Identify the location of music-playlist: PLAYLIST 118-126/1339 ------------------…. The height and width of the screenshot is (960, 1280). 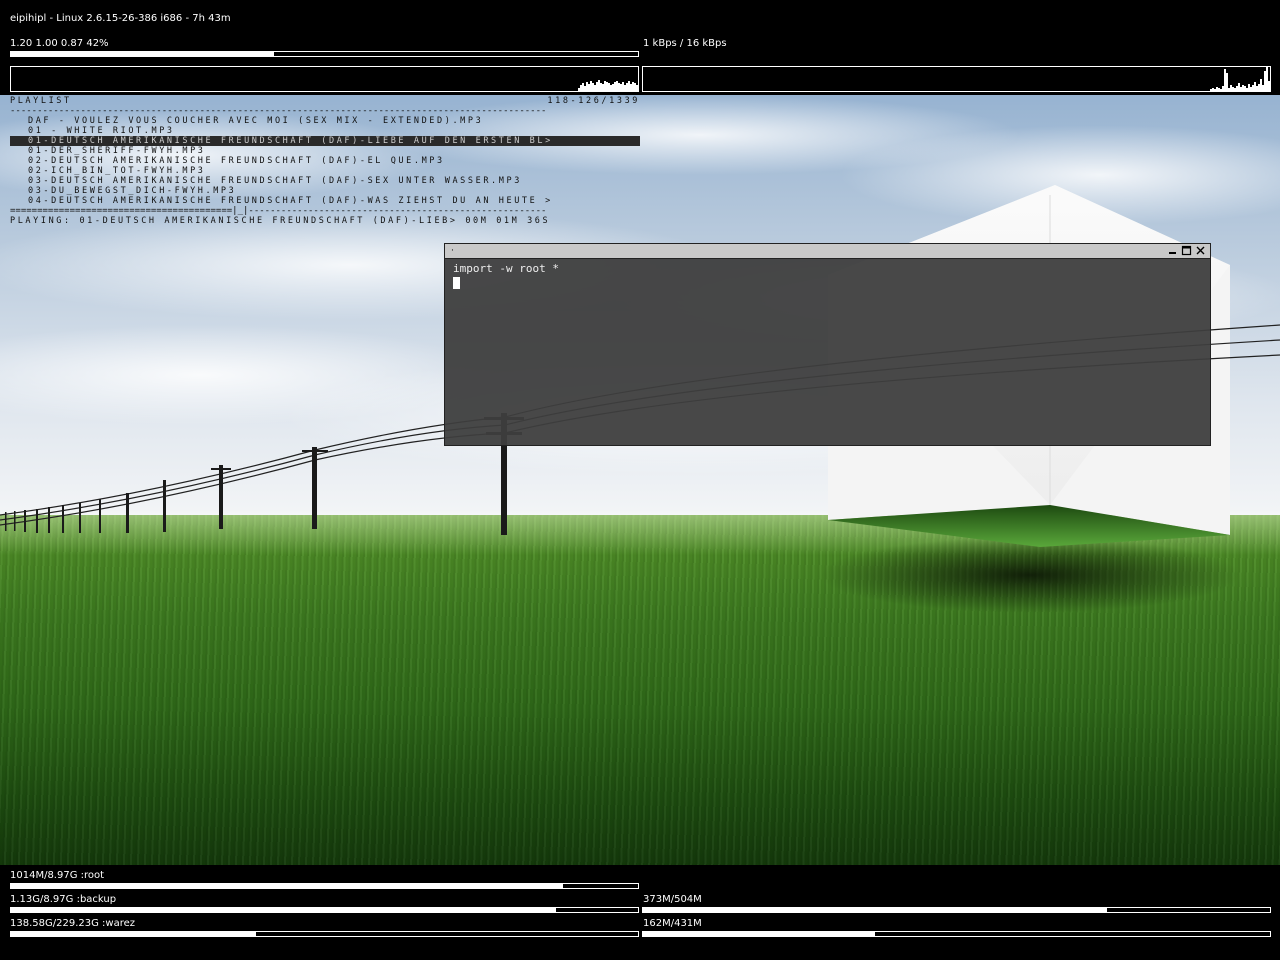
(325, 161).